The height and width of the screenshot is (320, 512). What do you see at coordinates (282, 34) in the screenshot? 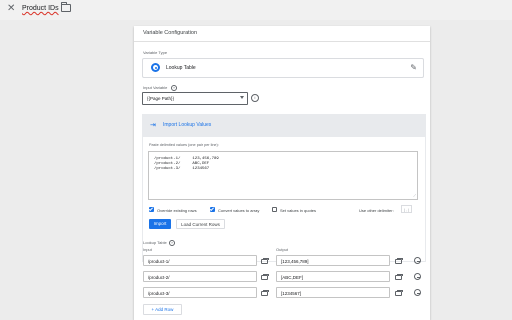
I see `card-header: Variable Configuration` at bounding box center [282, 34].